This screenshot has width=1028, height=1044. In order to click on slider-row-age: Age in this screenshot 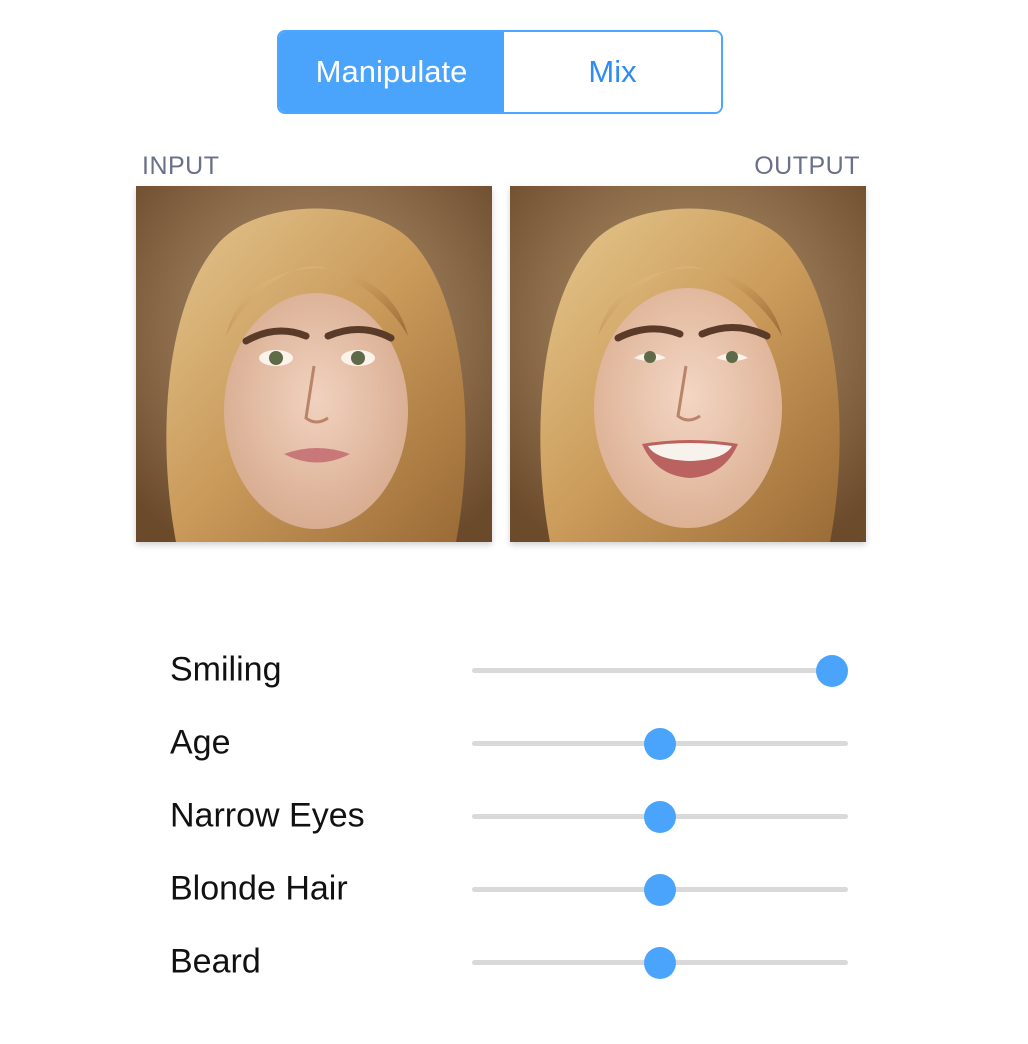, I will do `click(514, 743)`.